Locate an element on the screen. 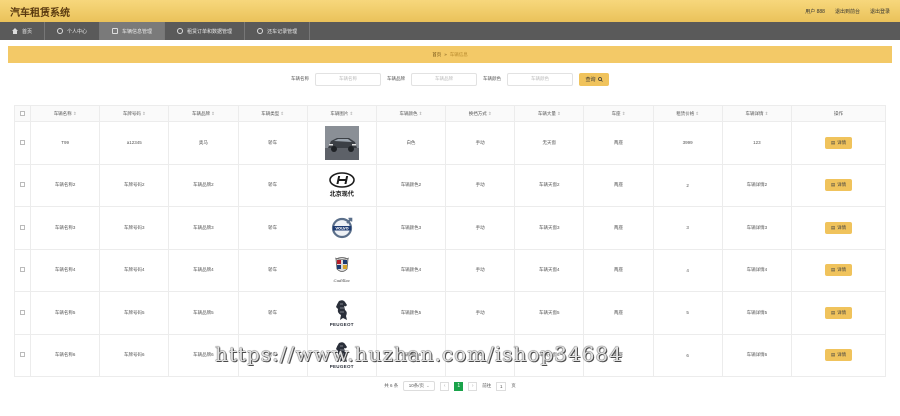  nav-item-home: 首页 is located at coordinates (23, 31).